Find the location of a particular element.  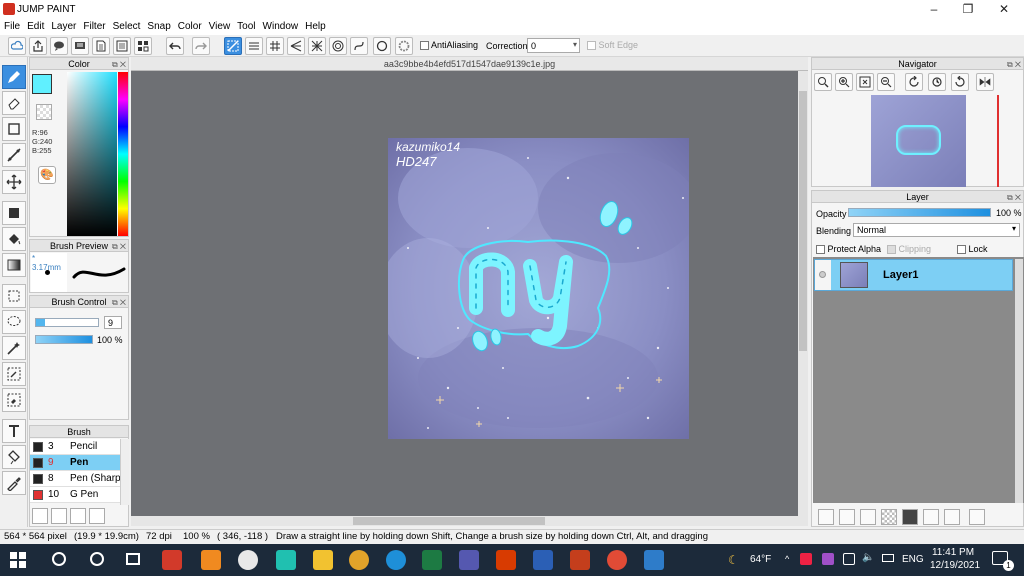

layer-row: Layer1 is located at coordinates (913, 275).